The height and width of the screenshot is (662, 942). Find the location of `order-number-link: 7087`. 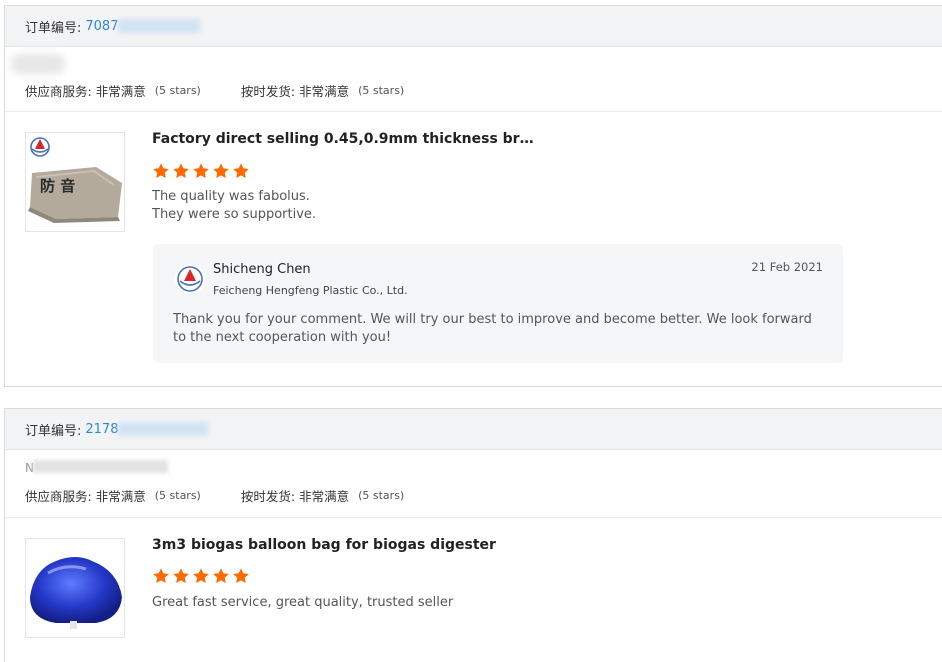

order-number-link: 7087 is located at coordinates (101, 26).